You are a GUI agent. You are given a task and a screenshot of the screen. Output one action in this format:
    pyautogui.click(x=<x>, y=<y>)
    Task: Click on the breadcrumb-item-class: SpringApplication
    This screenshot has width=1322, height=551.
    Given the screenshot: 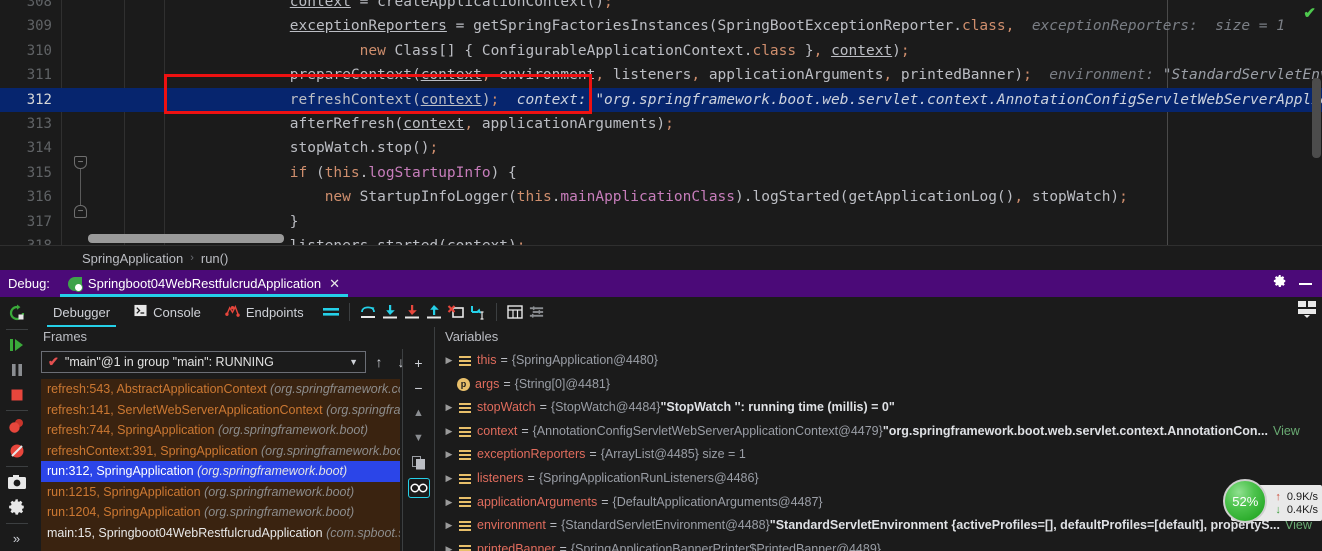 What is the action you would take?
    pyautogui.click(x=132, y=258)
    